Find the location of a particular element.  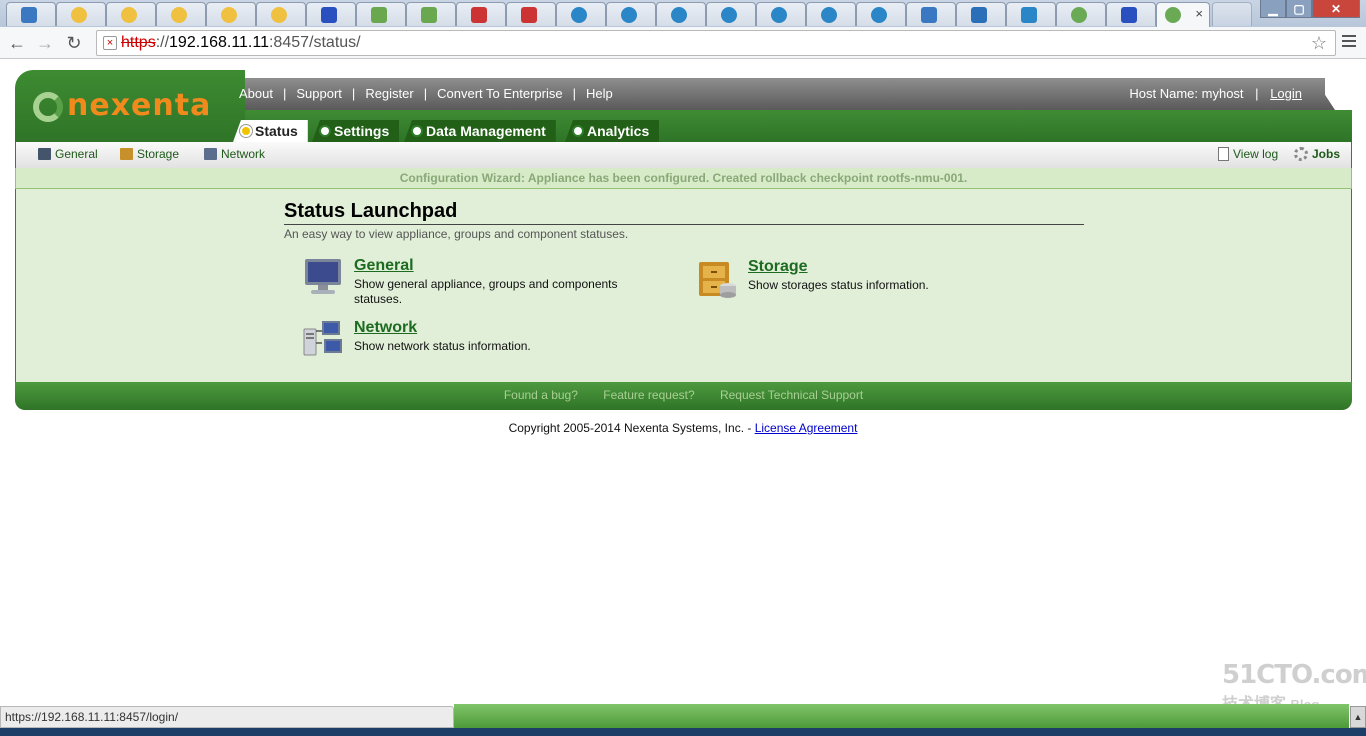

reload-icon: ↻ is located at coordinates (74, 43).